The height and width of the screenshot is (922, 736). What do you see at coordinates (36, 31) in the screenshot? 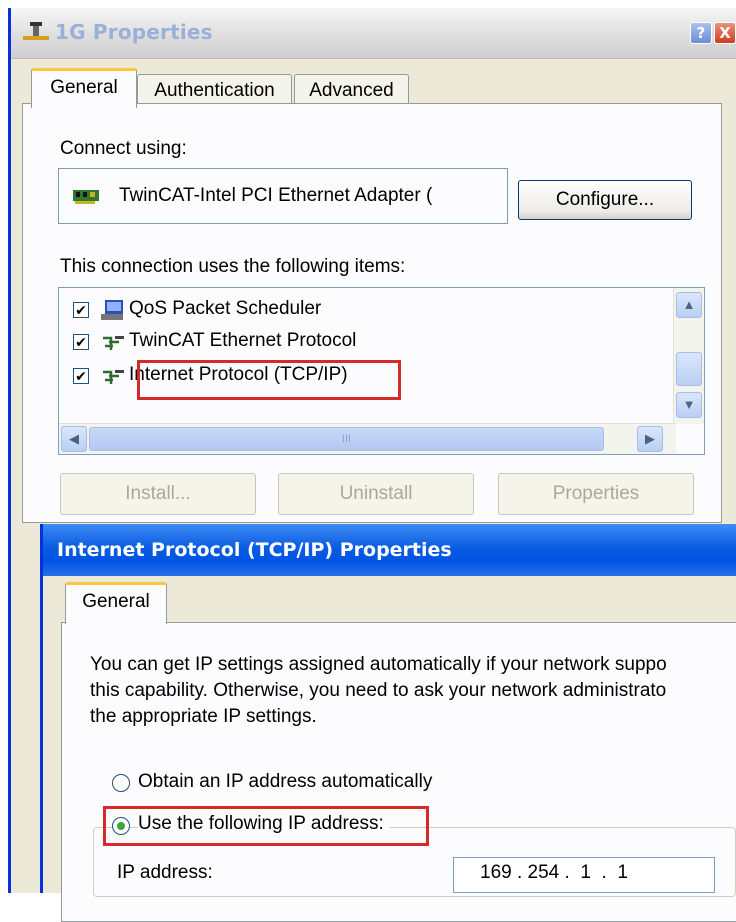
I see `network-connection-icon` at bounding box center [36, 31].